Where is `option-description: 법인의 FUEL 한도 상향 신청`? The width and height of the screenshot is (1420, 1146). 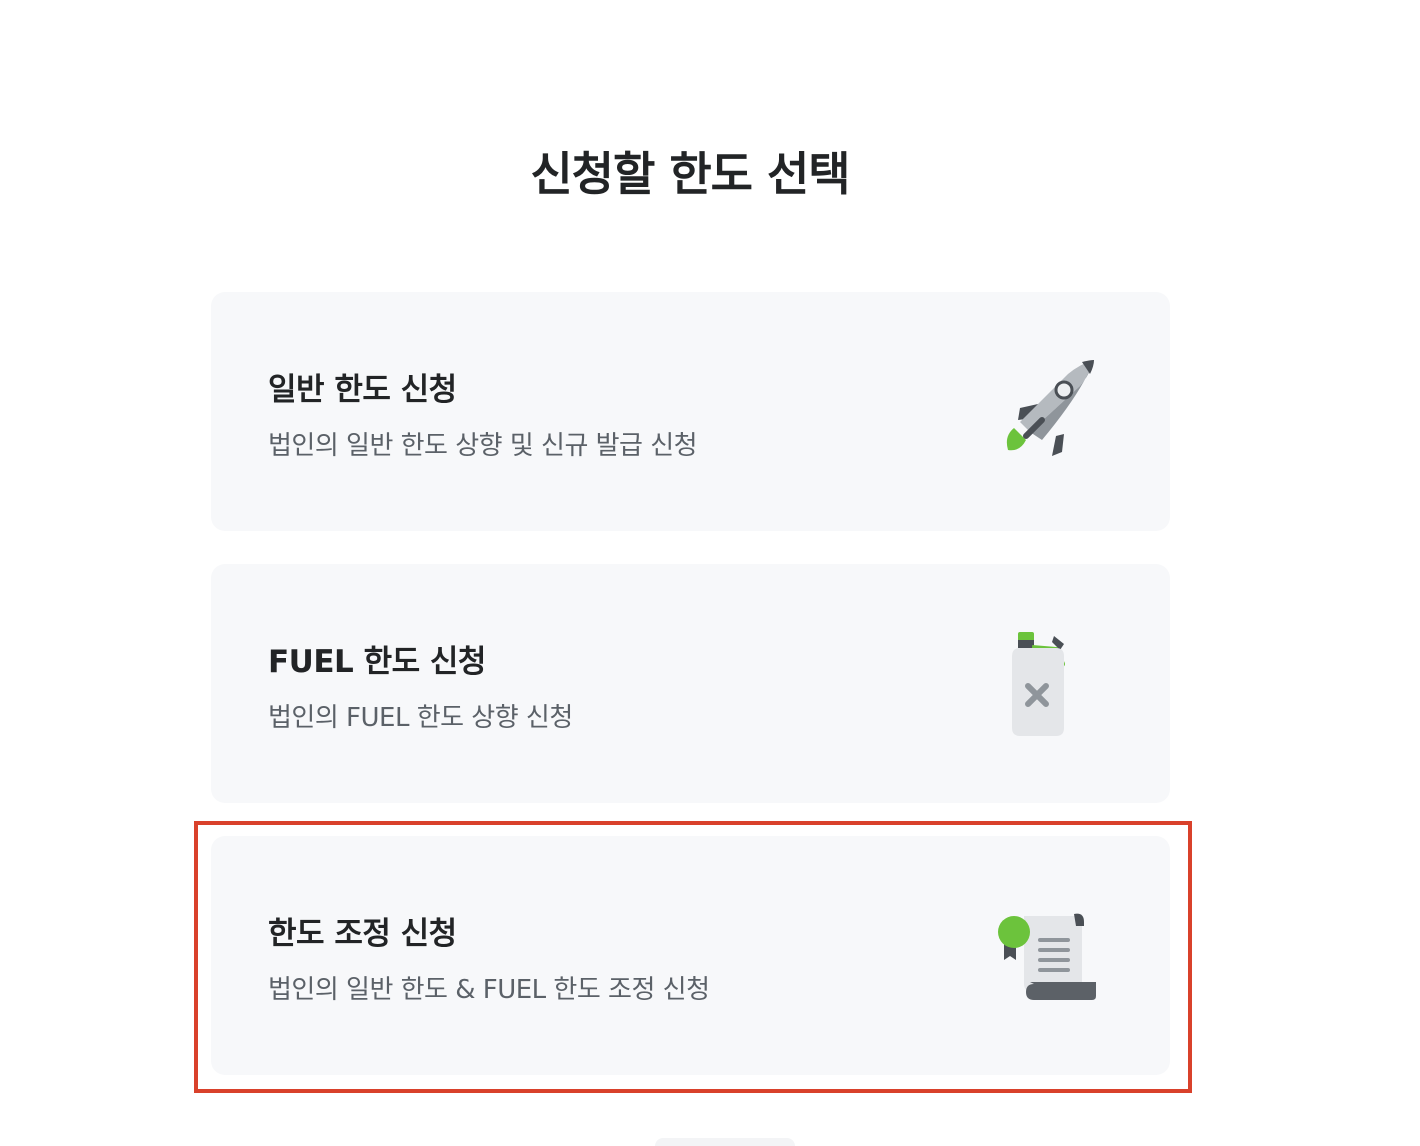
option-description: 법인의 FUEL 한도 상향 신청 is located at coordinates (420, 718).